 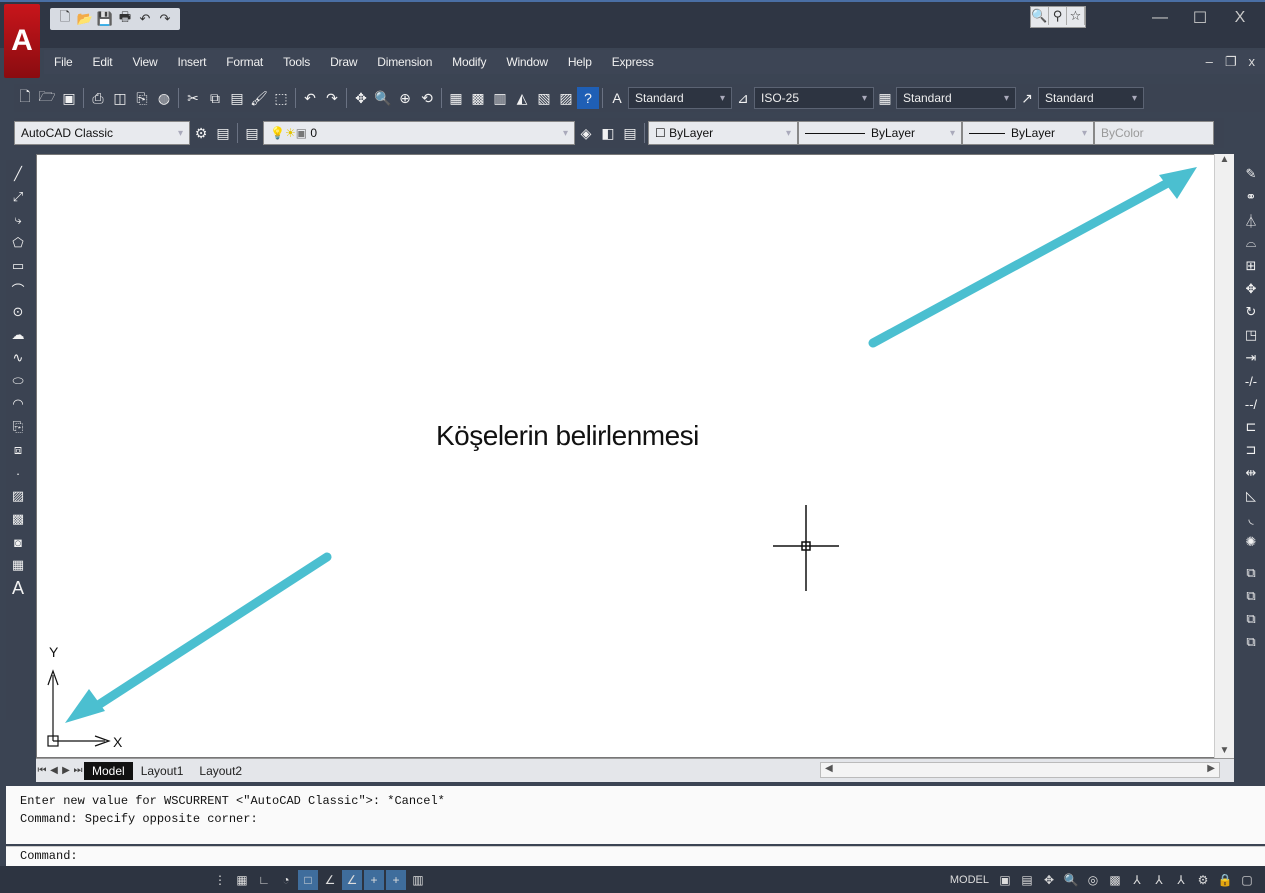 What do you see at coordinates (165, 19) in the screenshot?
I see `redo-icon: ↷` at bounding box center [165, 19].